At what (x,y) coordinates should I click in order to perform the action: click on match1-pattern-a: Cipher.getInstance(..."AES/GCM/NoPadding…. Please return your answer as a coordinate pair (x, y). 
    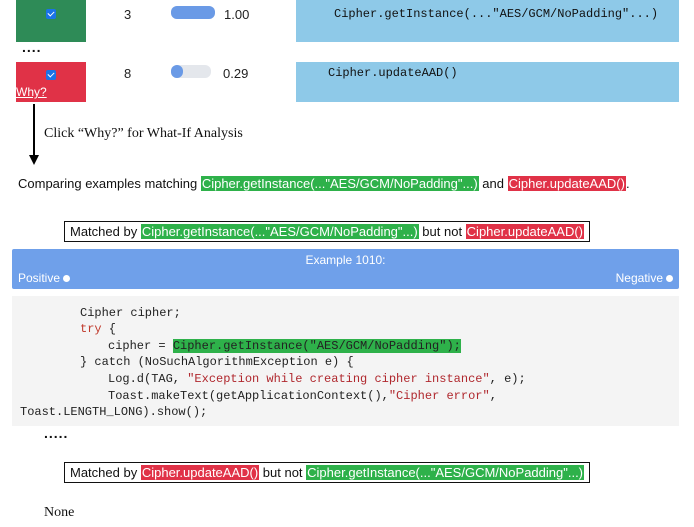
    Looking at the image, I should click on (279, 231).